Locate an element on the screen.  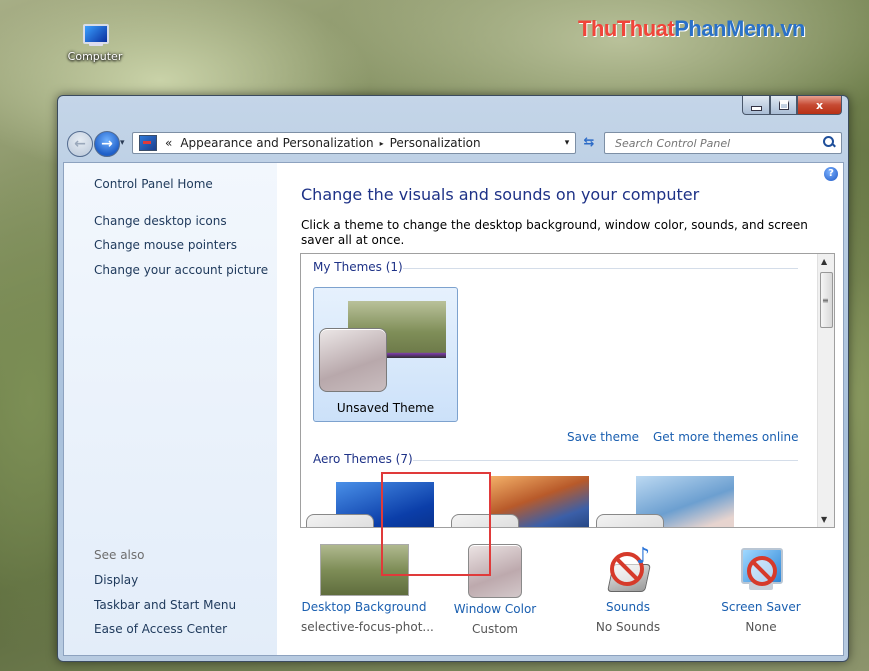
forward-arrow-icon: → is located at coordinates (107, 144).